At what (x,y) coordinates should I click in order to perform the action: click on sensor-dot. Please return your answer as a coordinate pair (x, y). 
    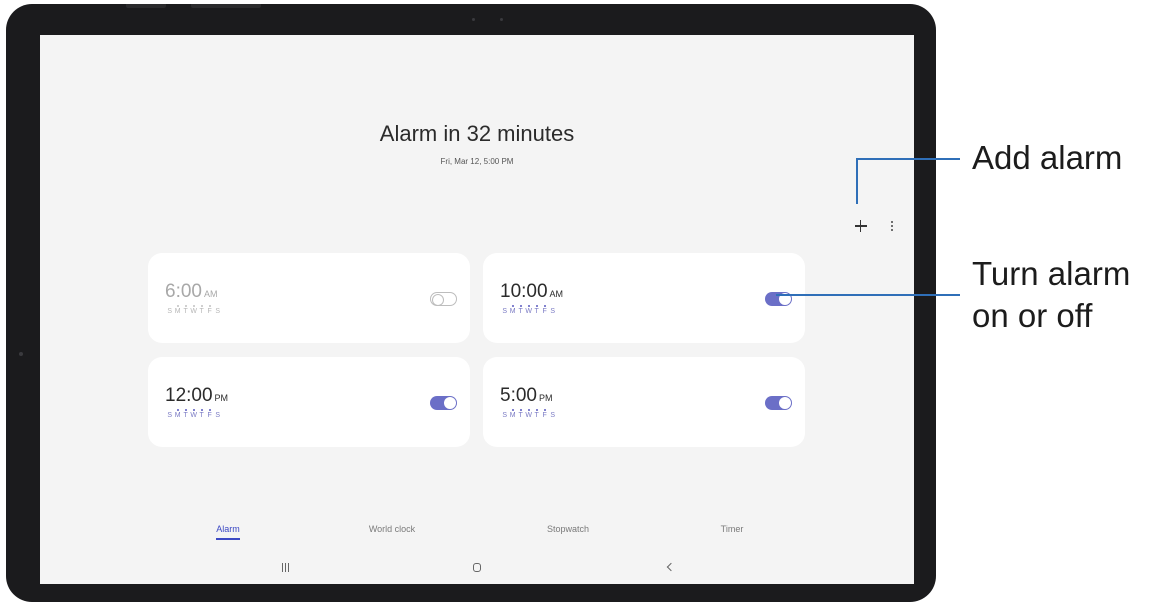
    Looking at the image, I should click on (501, 19).